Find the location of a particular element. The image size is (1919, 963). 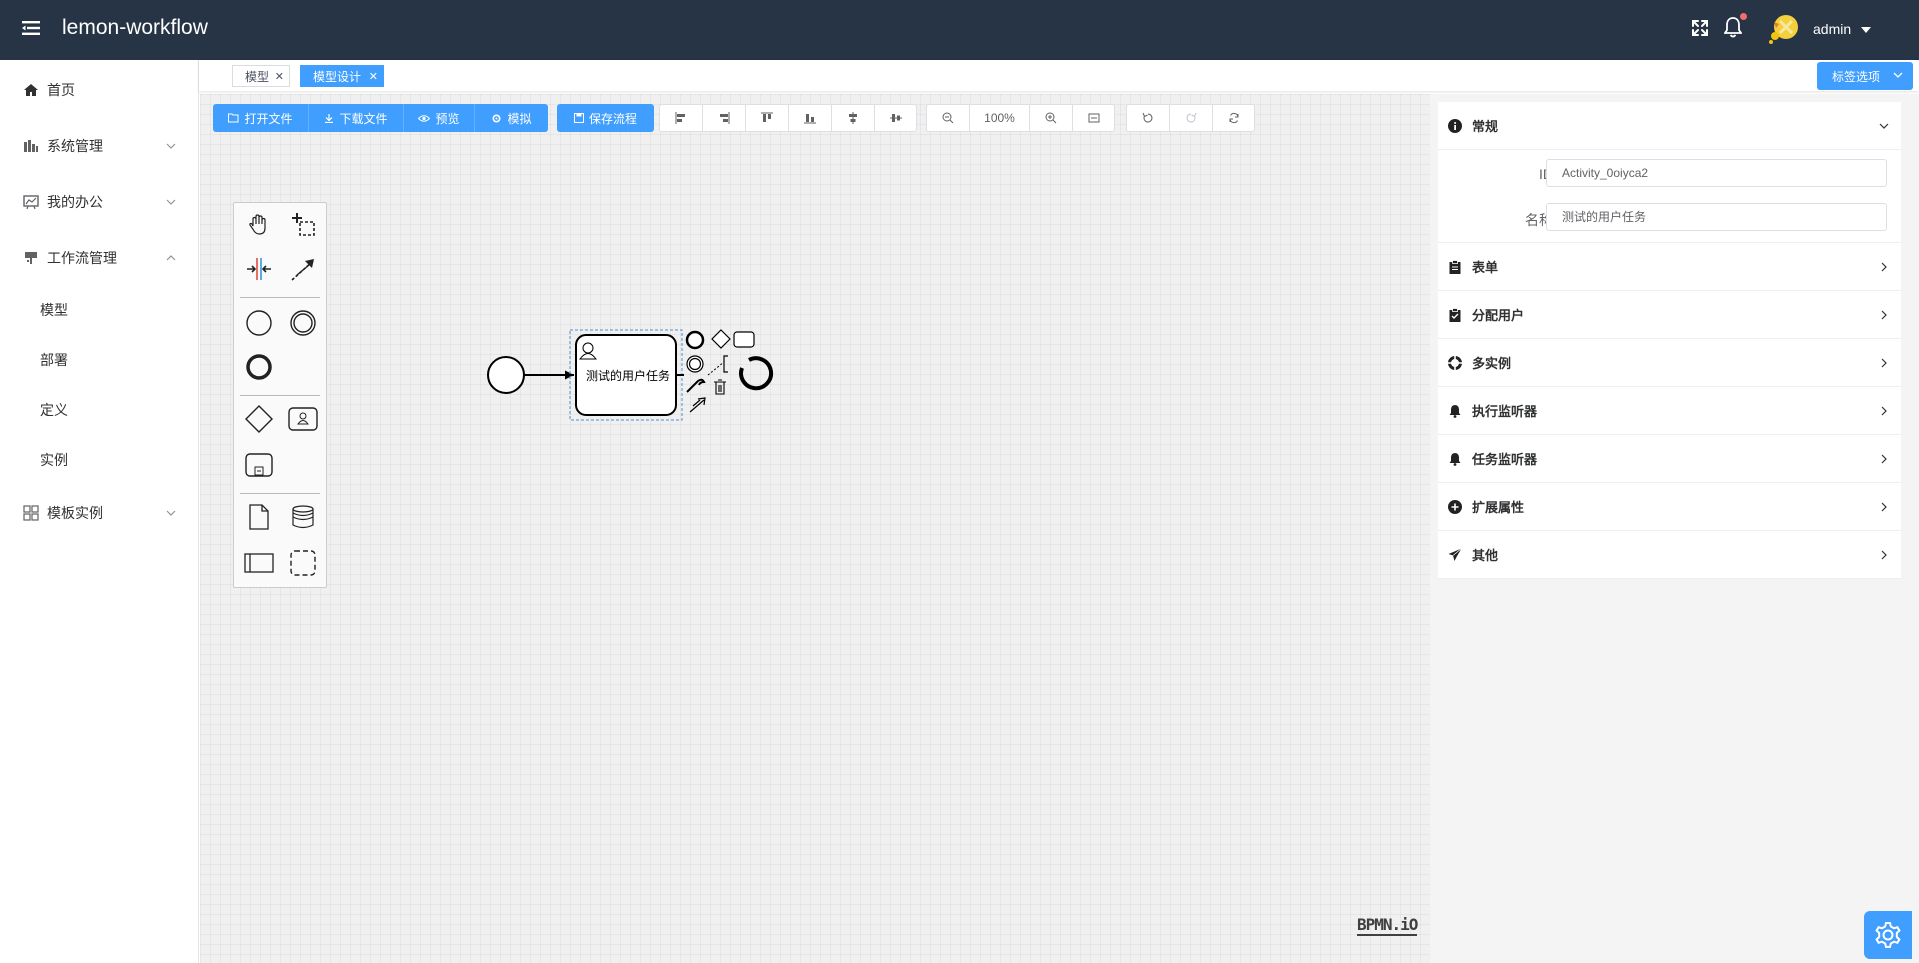

chevron-right-icon is located at coordinates (1884, 555).